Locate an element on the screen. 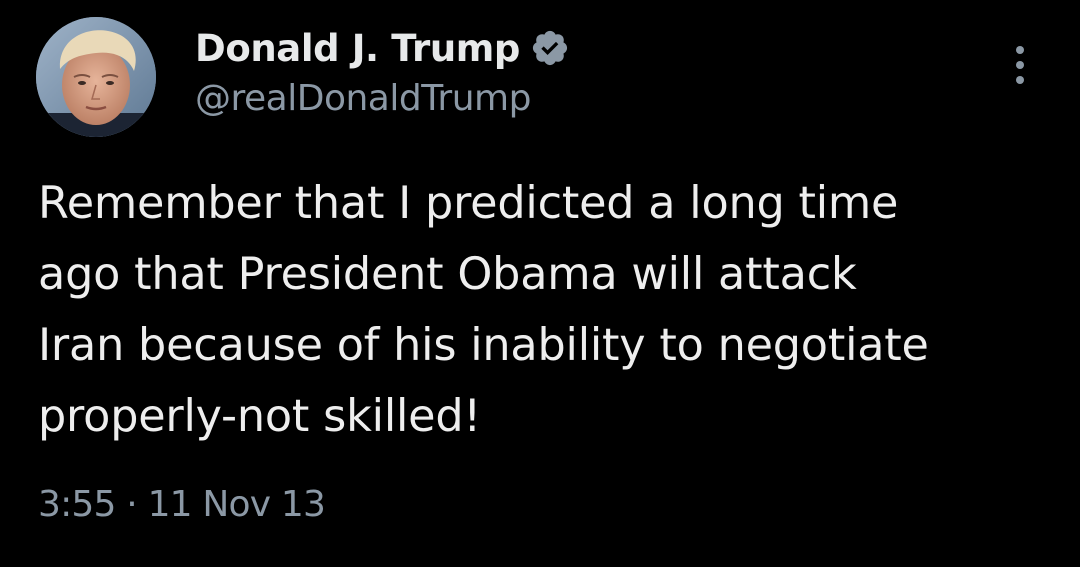 The height and width of the screenshot is (567, 1080). author-name-row: Donald J. Trump is located at coordinates (382, 48).